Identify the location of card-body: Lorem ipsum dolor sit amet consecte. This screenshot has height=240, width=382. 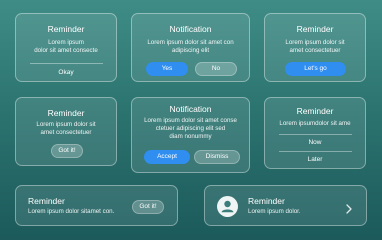
(66, 47).